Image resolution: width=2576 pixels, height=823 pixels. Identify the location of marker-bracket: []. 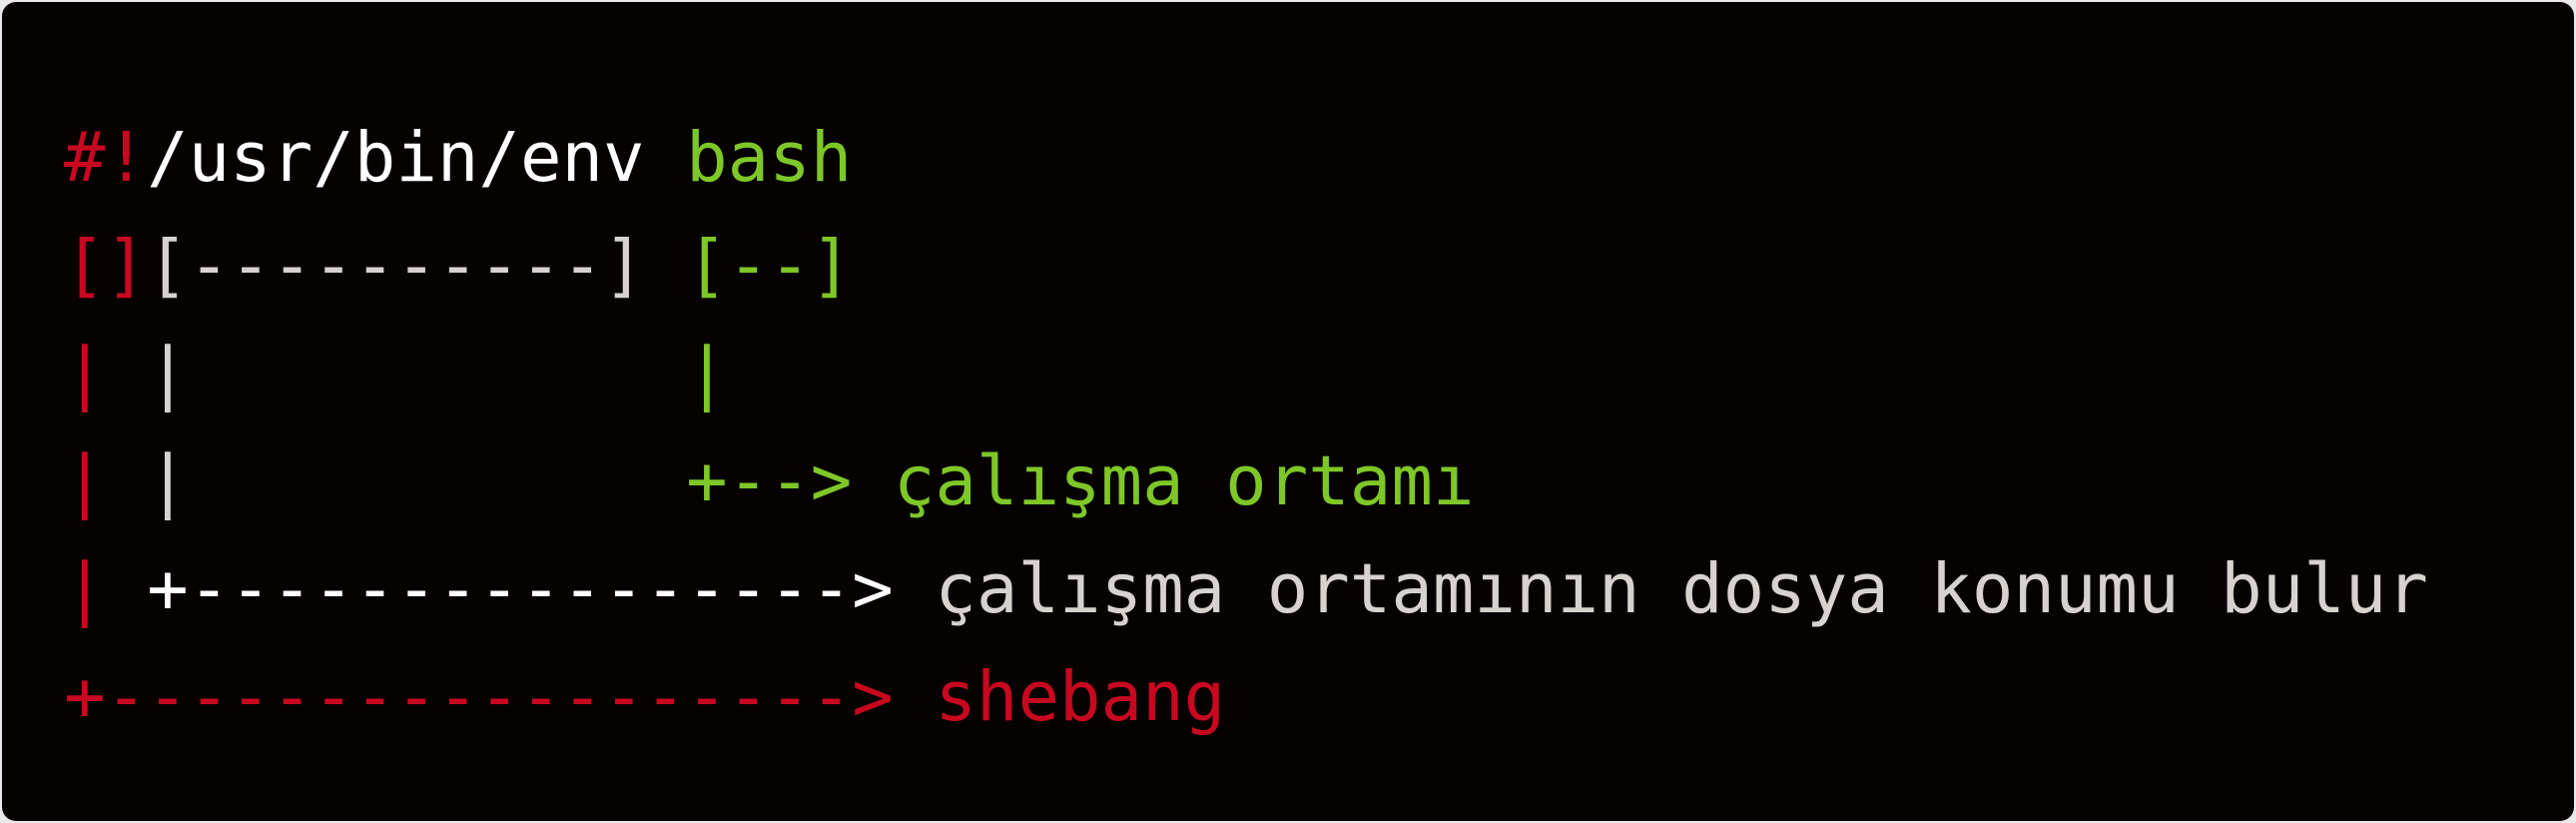
(106, 266).